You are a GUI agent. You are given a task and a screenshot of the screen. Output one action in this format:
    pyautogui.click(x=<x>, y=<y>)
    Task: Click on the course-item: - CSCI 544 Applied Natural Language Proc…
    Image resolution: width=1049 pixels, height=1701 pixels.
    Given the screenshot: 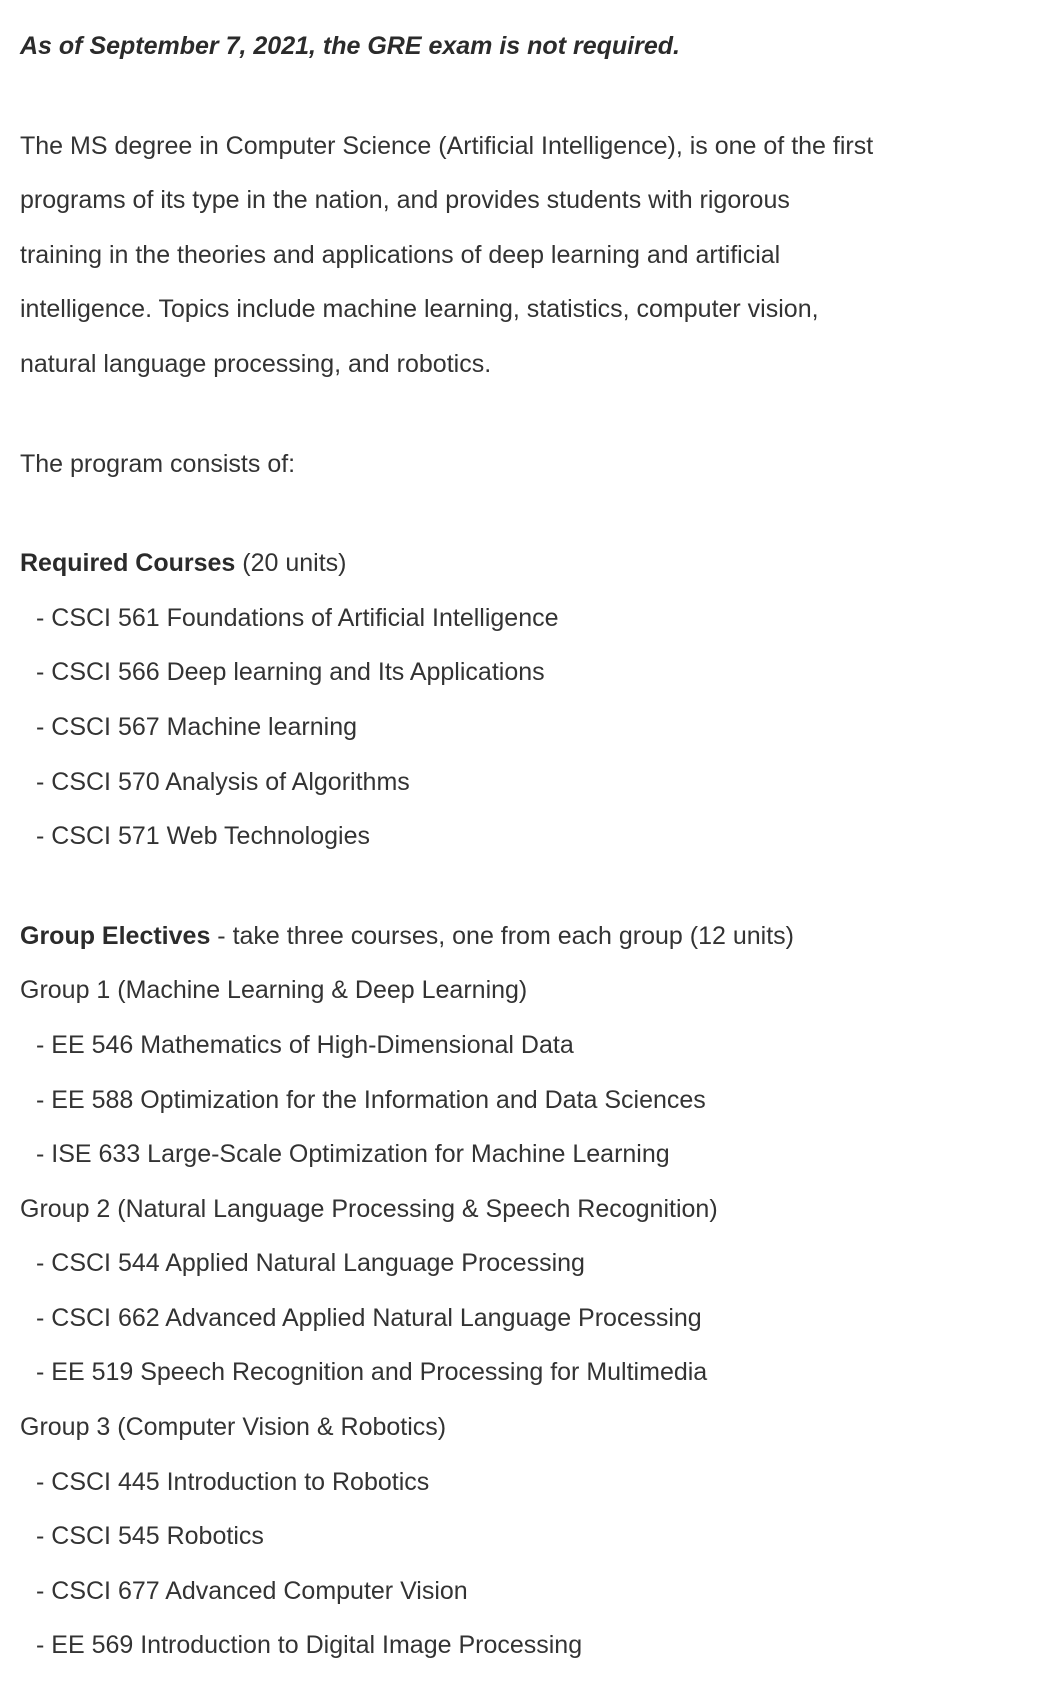 What is the action you would take?
    pyautogui.click(x=310, y=1263)
    